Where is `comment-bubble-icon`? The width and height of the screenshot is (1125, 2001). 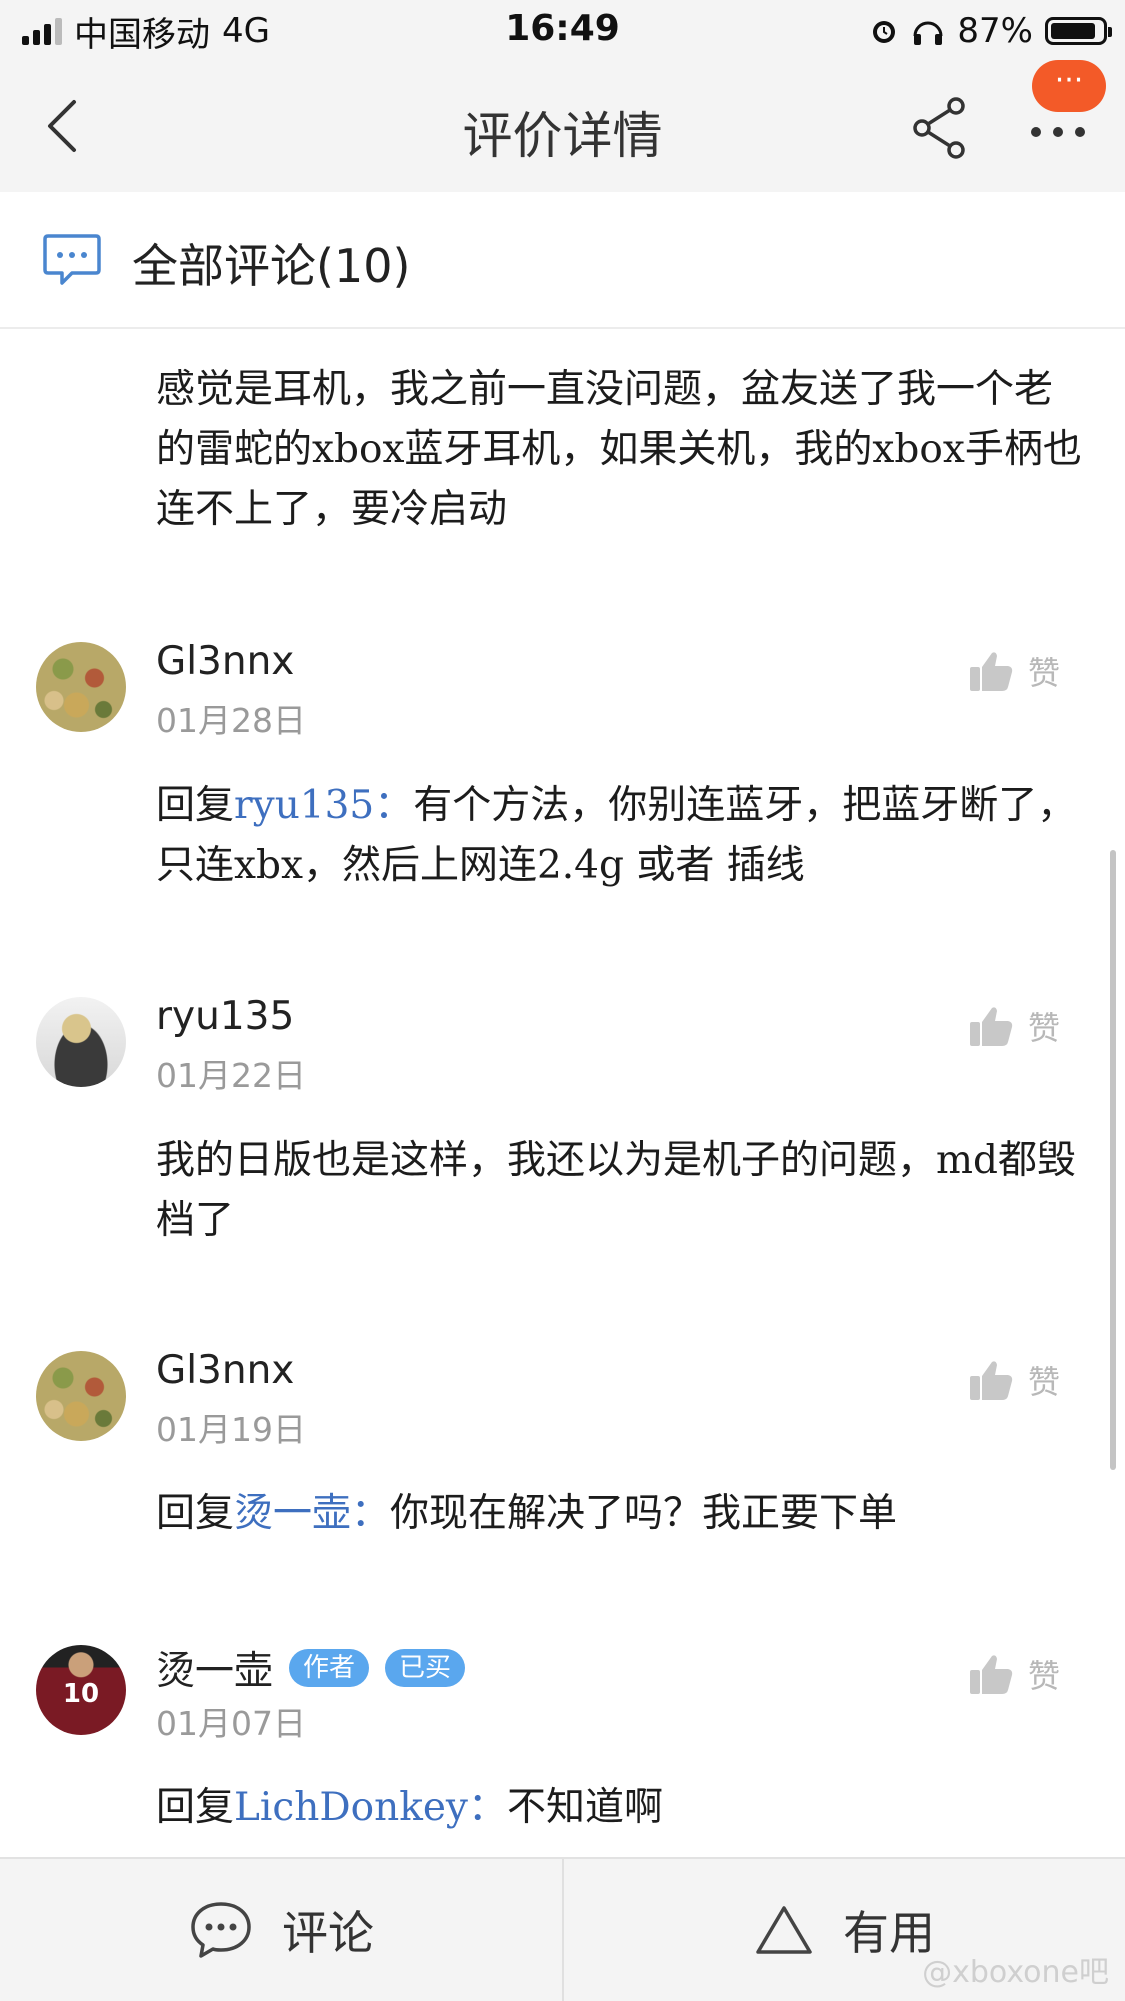 comment-bubble-icon is located at coordinates (72, 259).